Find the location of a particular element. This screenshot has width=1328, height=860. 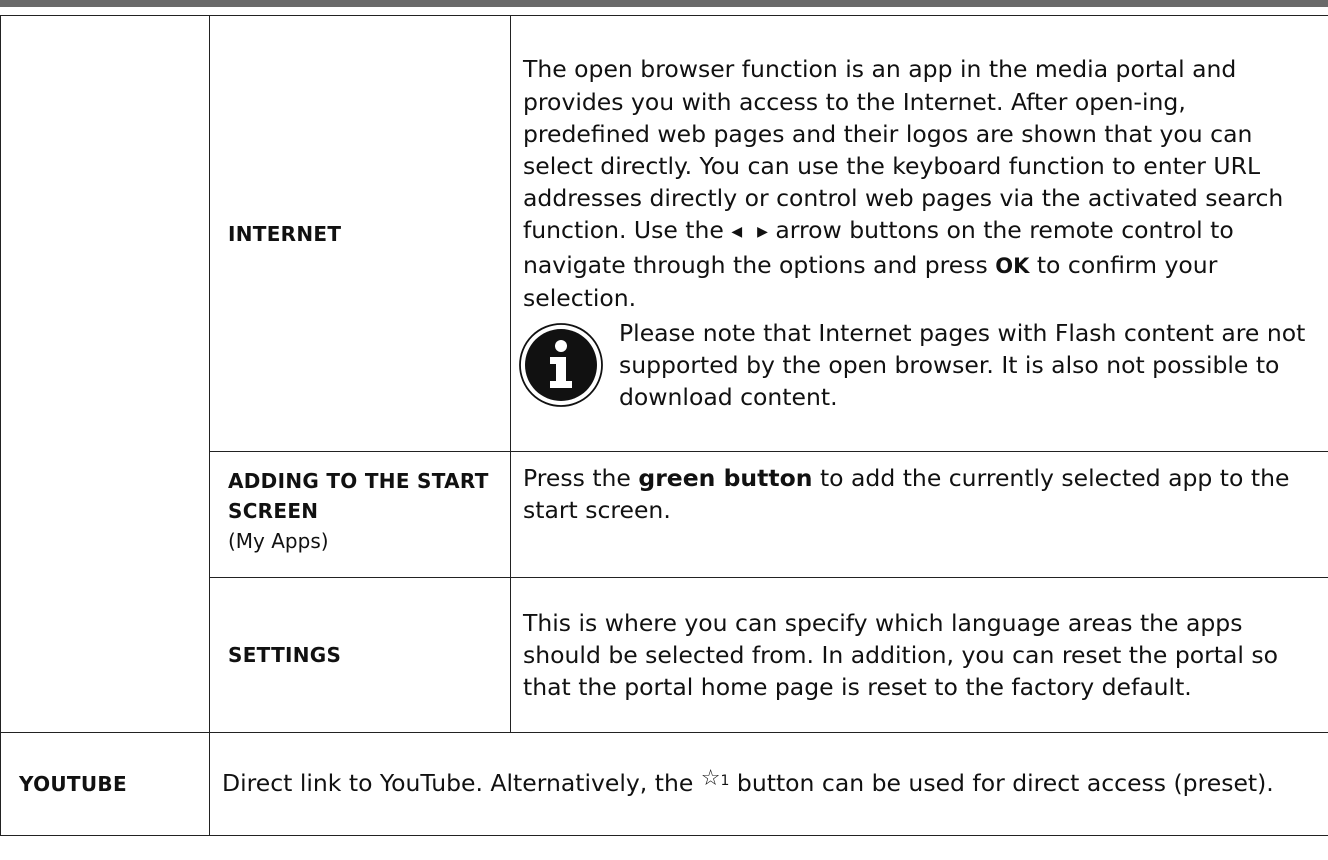

internet-label: INTERNET is located at coordinates (360, 233).